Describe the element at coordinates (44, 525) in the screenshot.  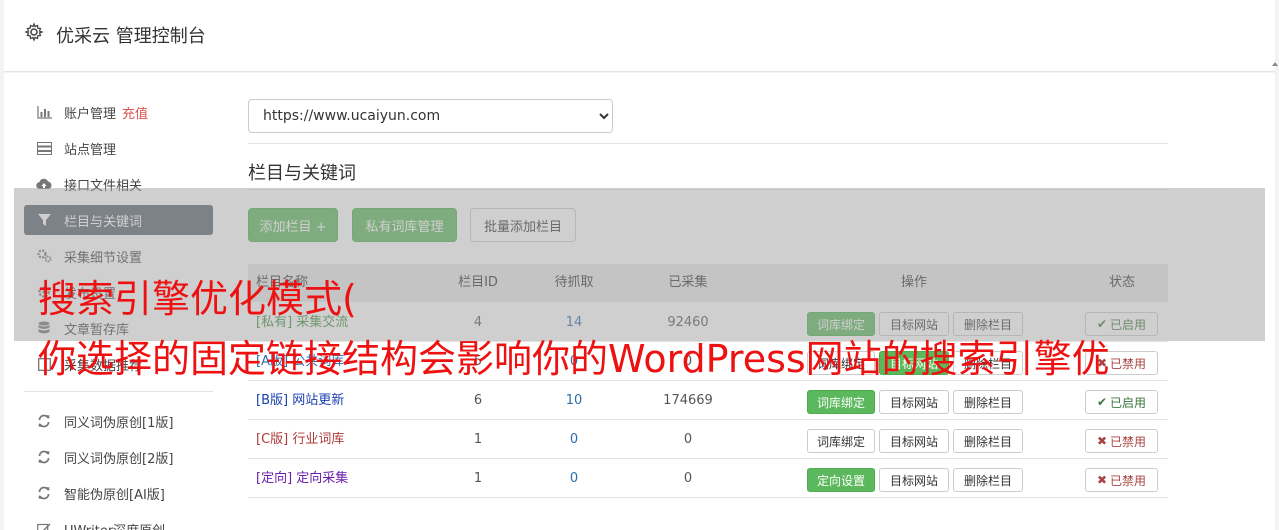
I see `edit-icon` at that location.